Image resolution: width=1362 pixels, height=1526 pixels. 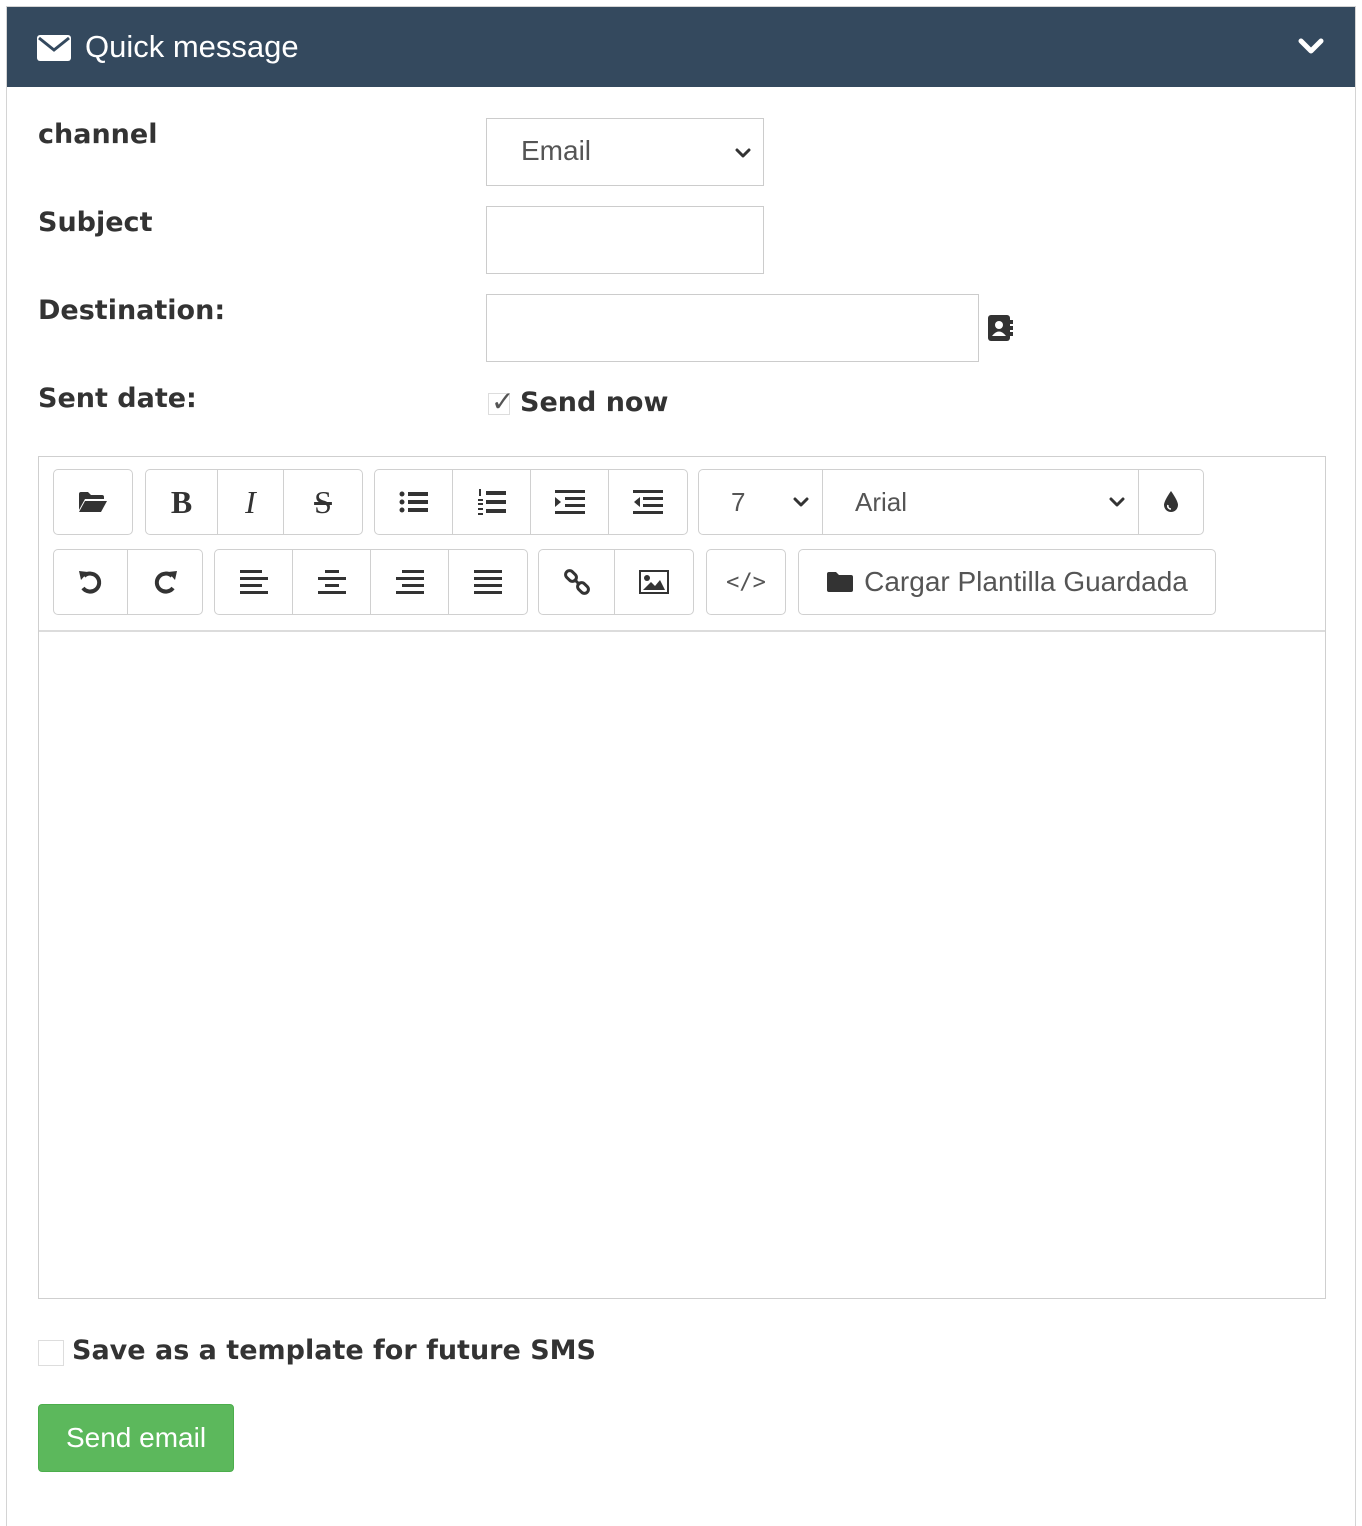 What do you see at coordinates (738, 501) in the screenshot?
I see `font-size-value: 7` at bounding box center [738, 501].